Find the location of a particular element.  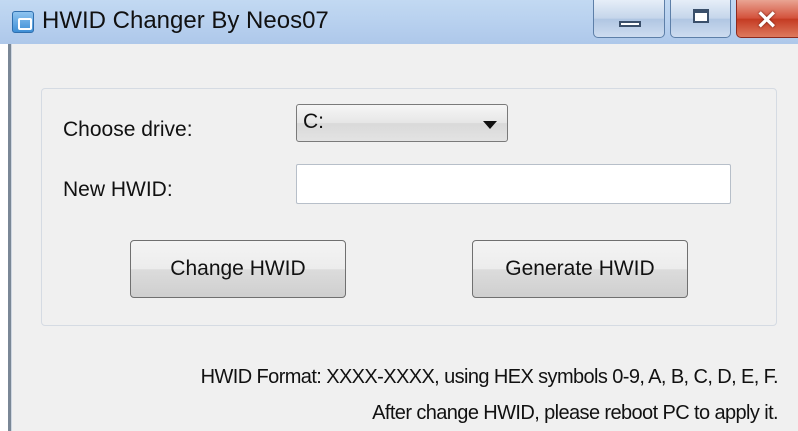

minimize-icon is located at coordinates (630, 24).